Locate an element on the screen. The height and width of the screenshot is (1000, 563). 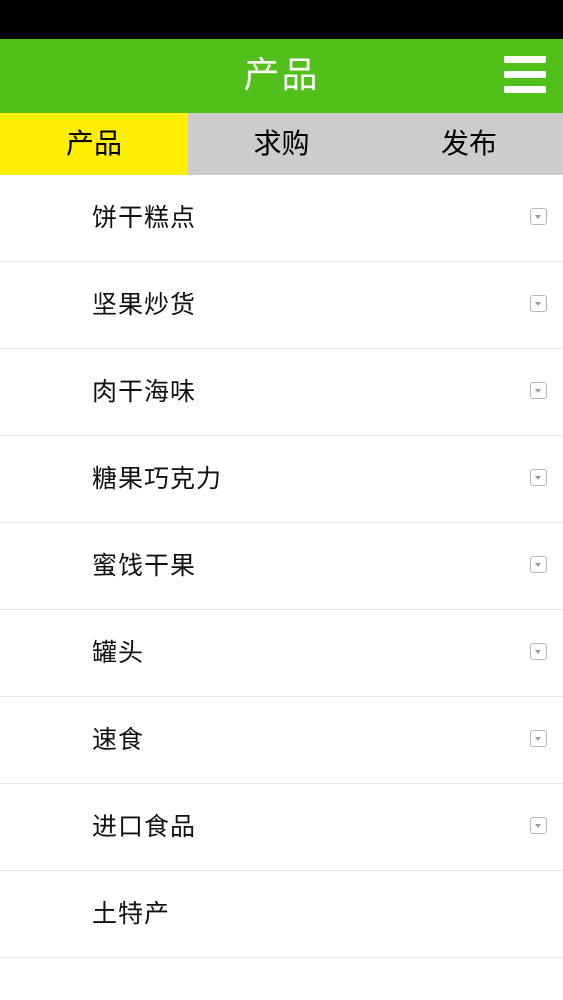
tab-bar: 产品 求购 发布 is located at coordinates (281, 144).